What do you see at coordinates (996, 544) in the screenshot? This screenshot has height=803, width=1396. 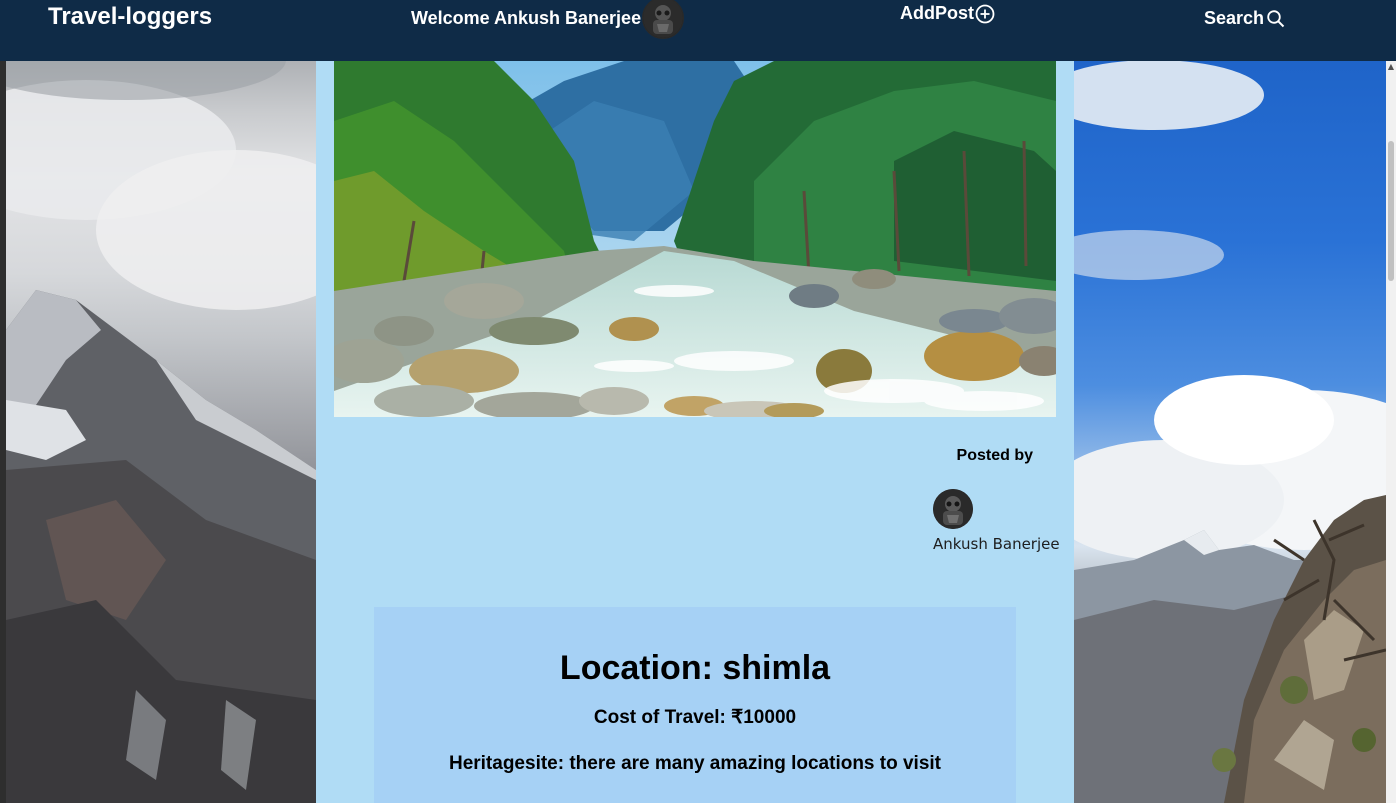 I see `author-name: Ankush Banerjee` at bounding box center [996, 544].